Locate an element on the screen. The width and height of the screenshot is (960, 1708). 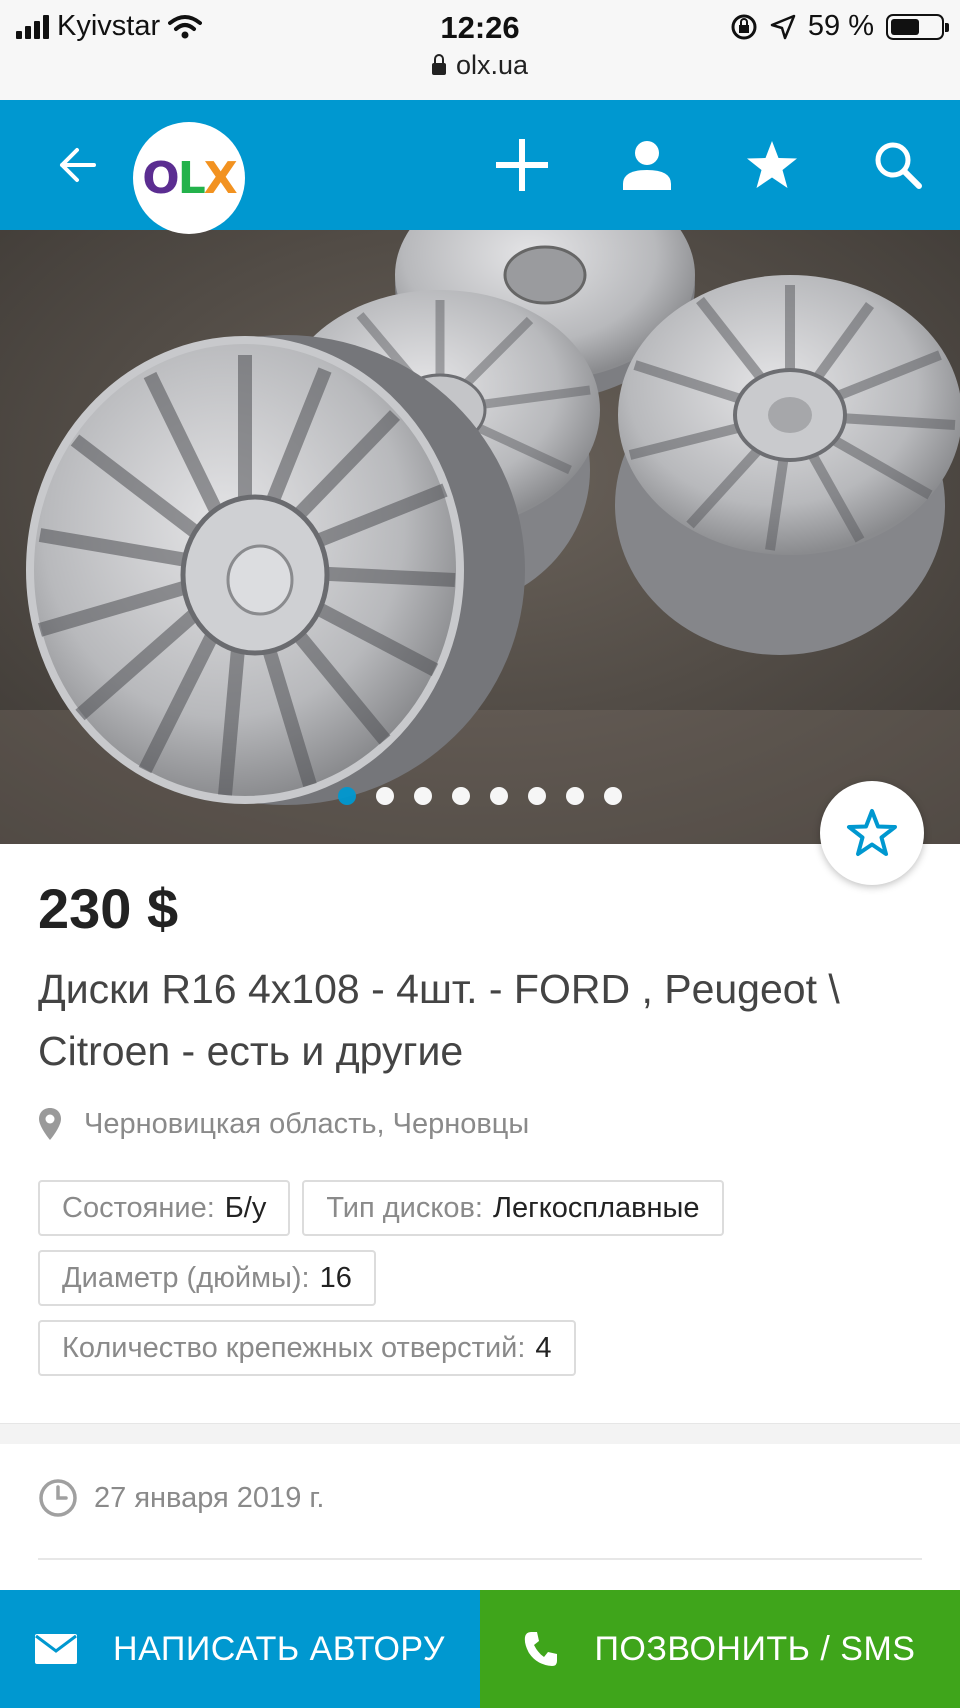
profile-button is located at coordinates (647, 165).